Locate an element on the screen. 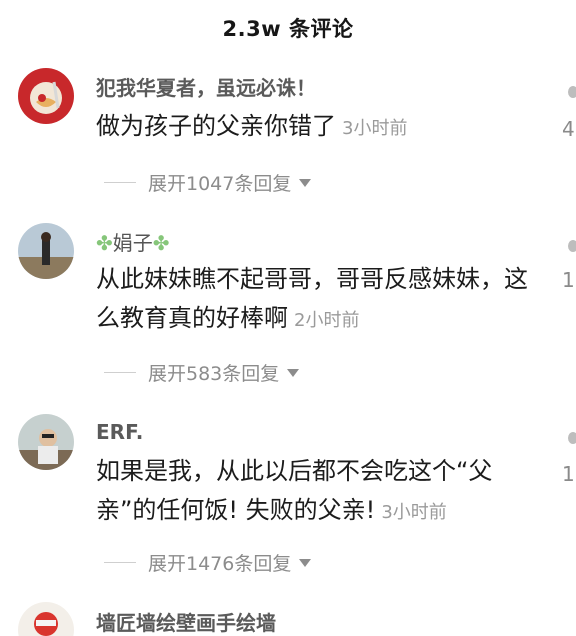 Image resolution: width=576 pixels, height=636 pixels. comments-header: 2.3w 条评论 is located at coordinates (288, 28).